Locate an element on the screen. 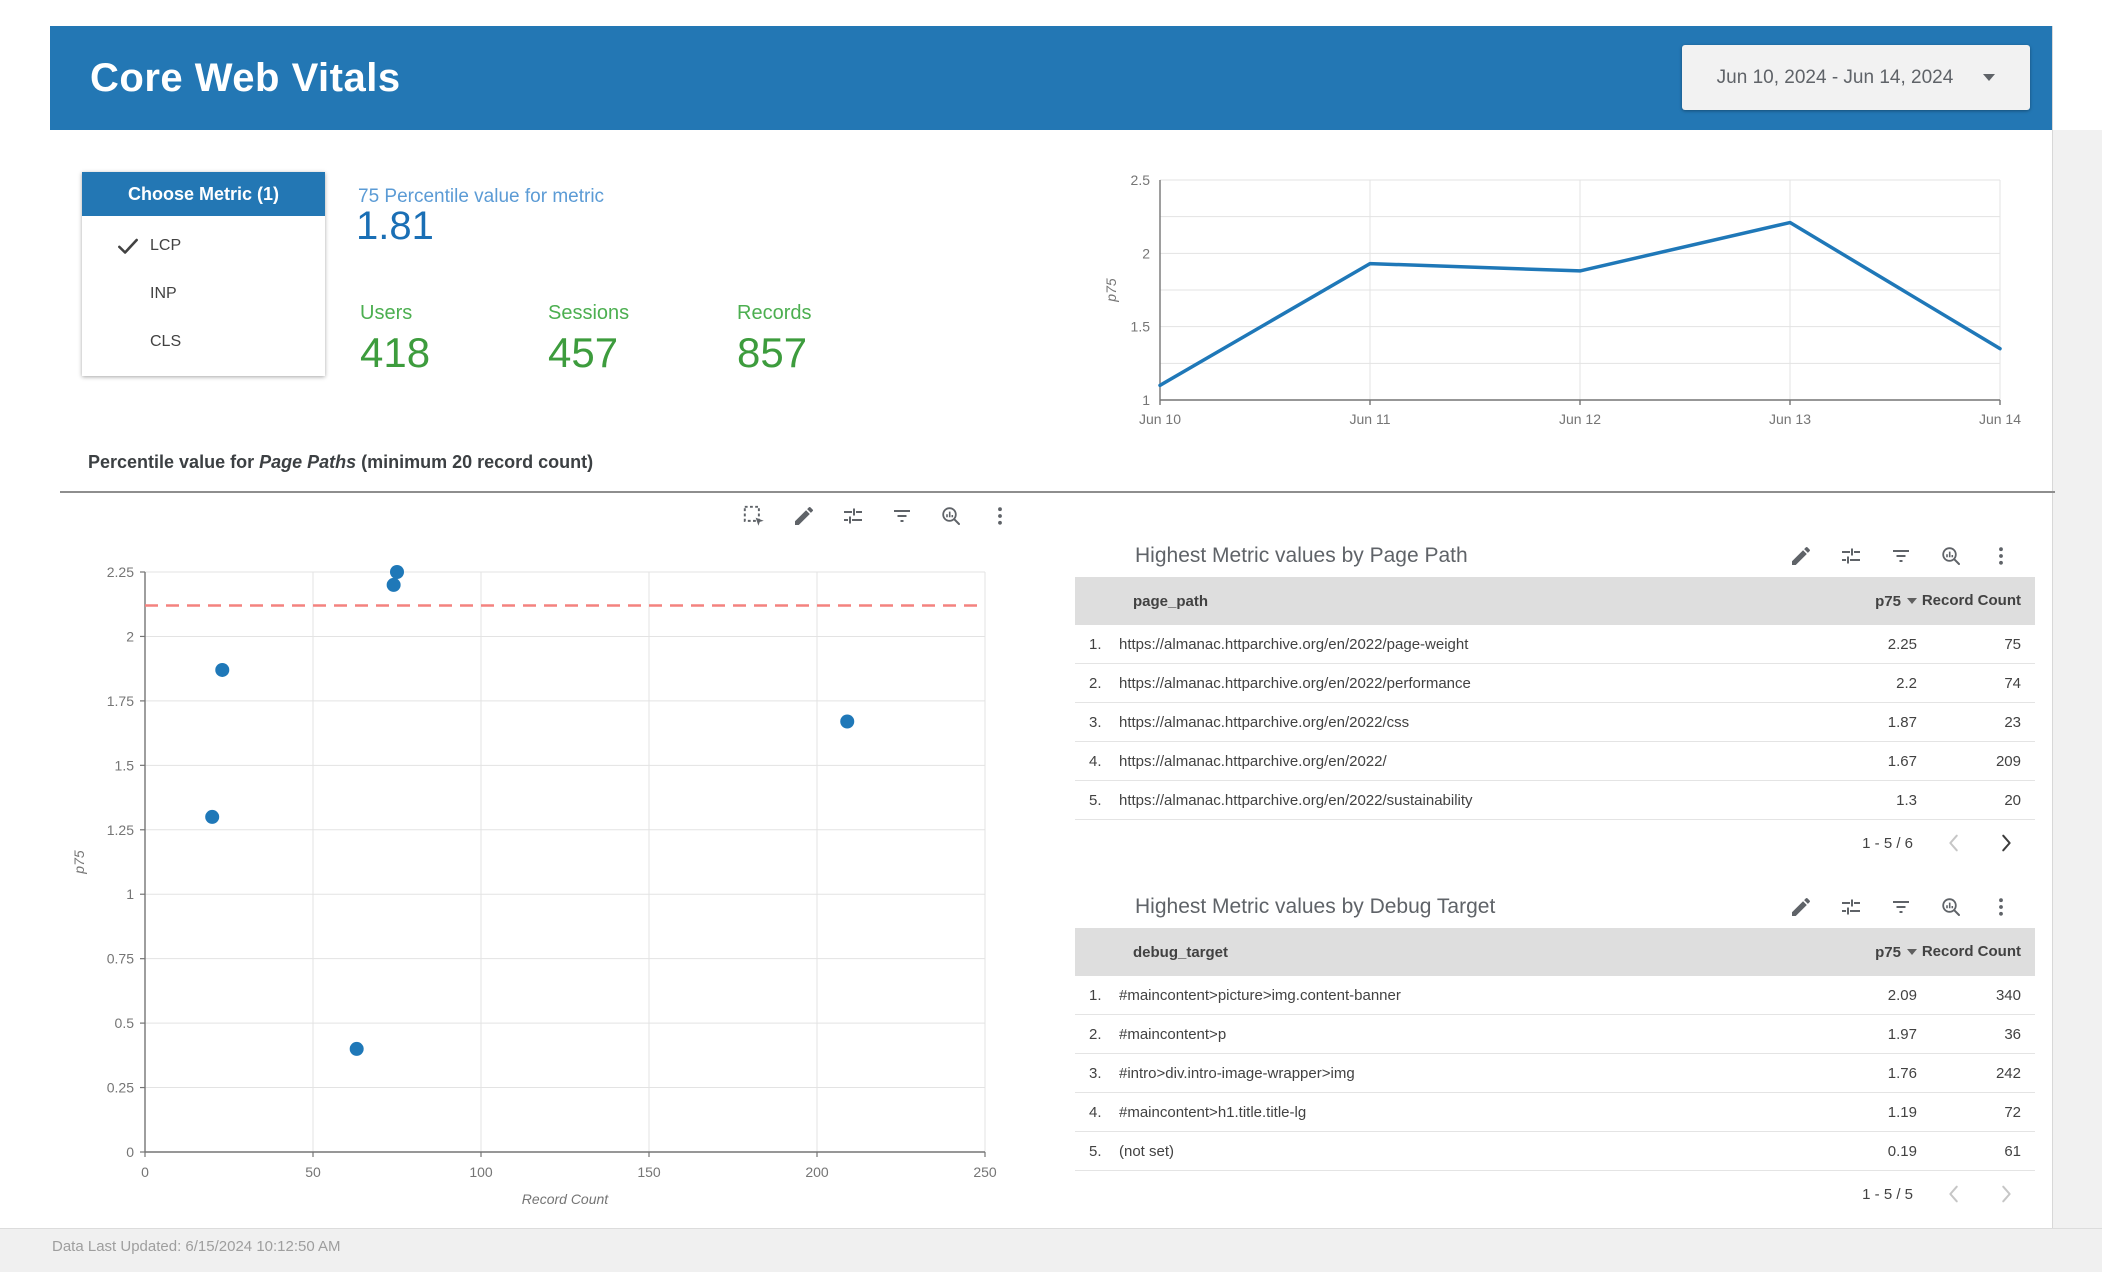  x-axis-label: Record Count is located at coordinates (565, 1199).